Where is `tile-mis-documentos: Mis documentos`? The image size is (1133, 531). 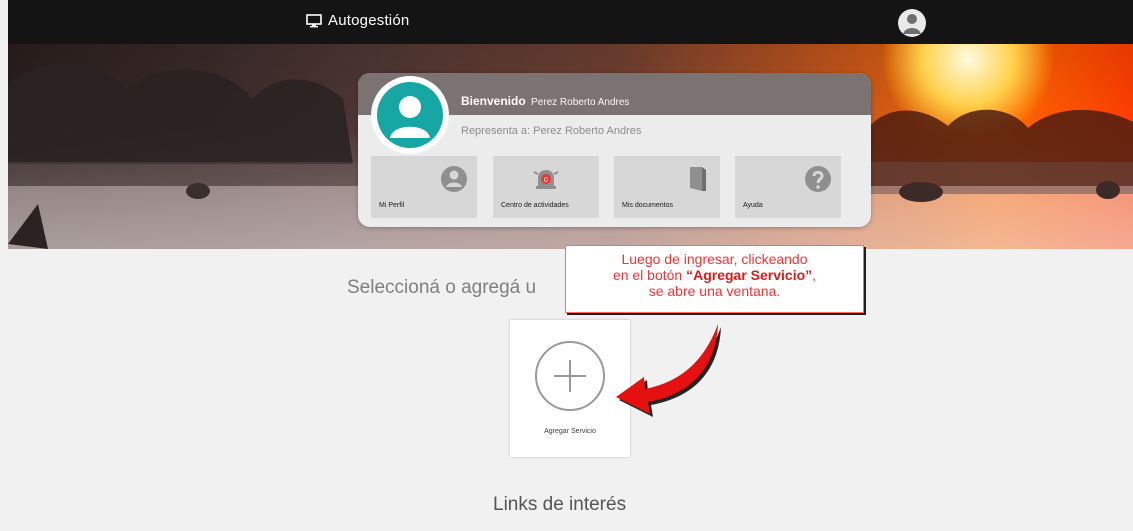
tile-mis-documentos: Mis documentos is located at coordinates (667, 187).